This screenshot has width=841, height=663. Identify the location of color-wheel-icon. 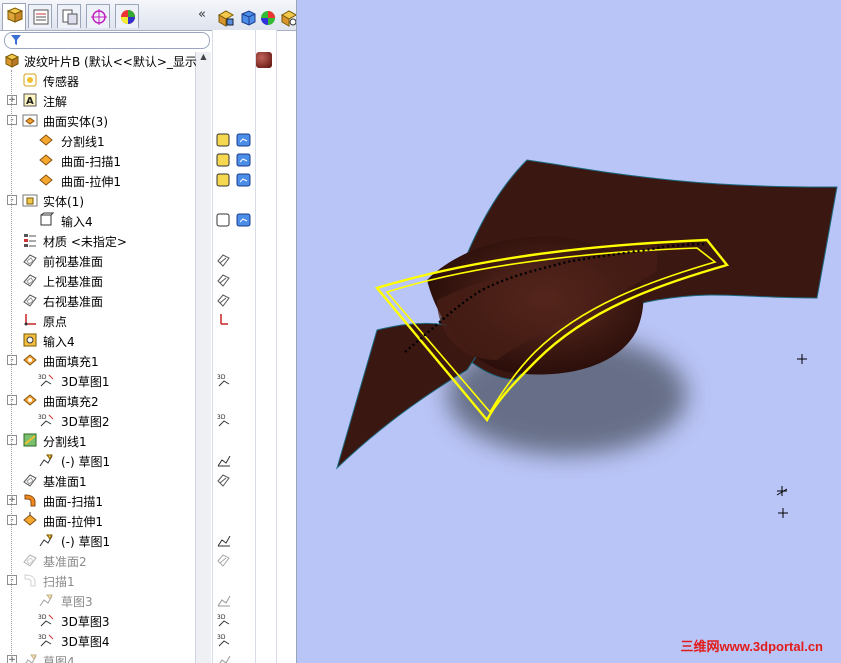
(128, 17).